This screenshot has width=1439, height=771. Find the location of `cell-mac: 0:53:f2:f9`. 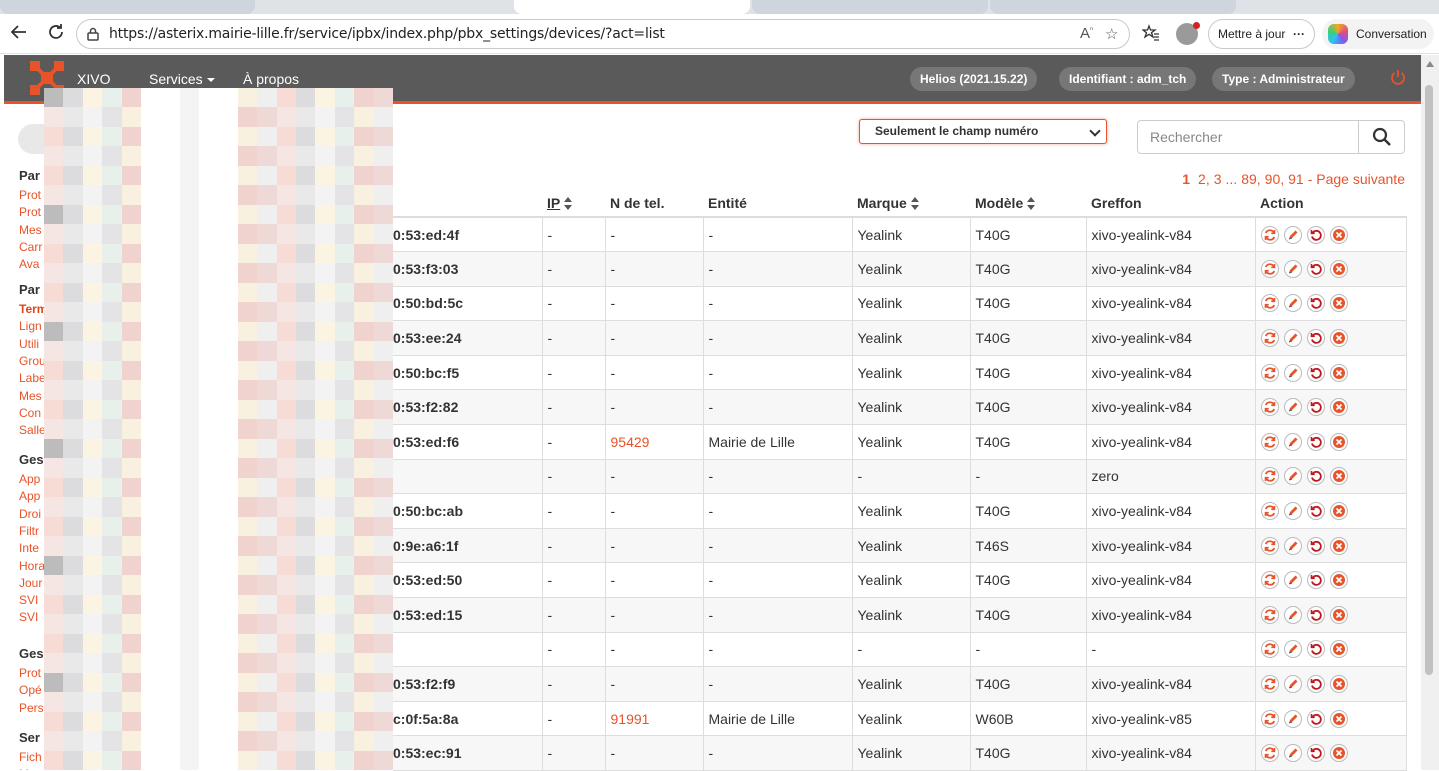

cell-mac: 0:53:f2:f9 is located at coordinates (468, 684).